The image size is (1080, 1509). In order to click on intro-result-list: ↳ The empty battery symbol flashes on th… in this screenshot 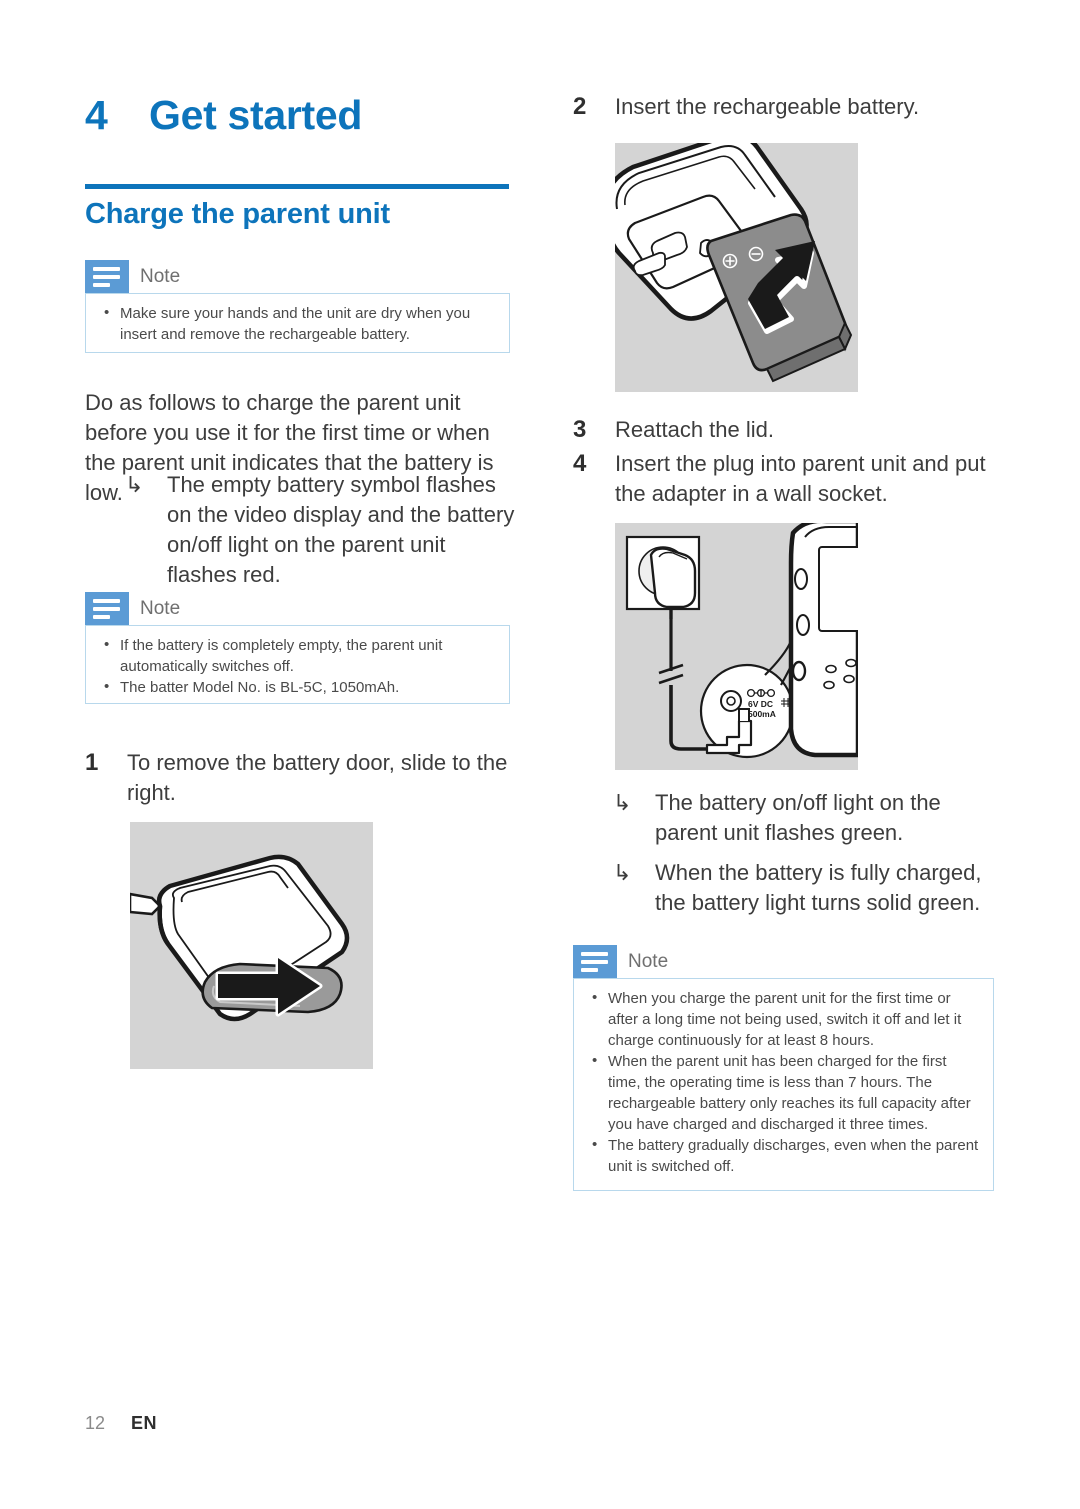, I will do `click(322, 532)`.